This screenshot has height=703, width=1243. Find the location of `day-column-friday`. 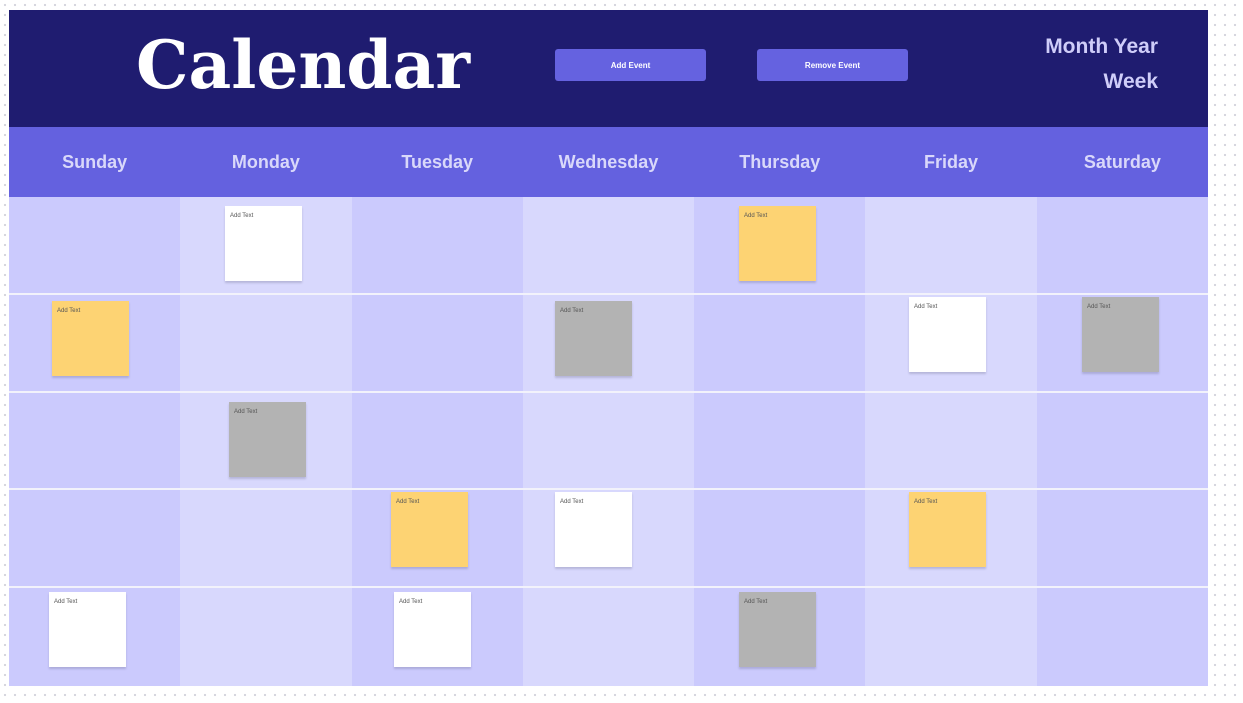

day-column-friday is located at coordinates (951, 441).